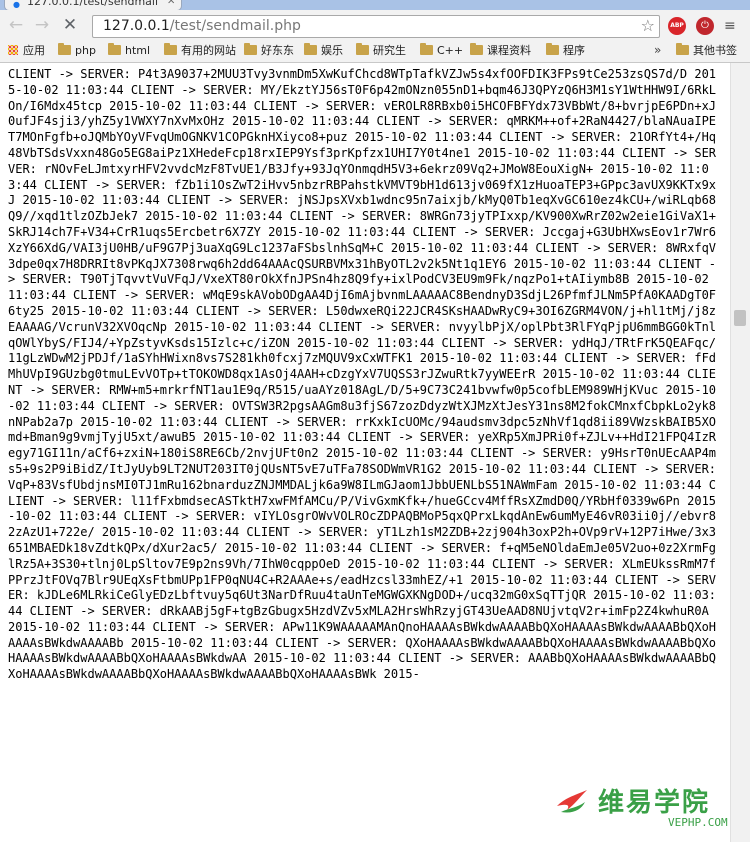  I want to click on scrollbar-thumb, so click(740, 318).